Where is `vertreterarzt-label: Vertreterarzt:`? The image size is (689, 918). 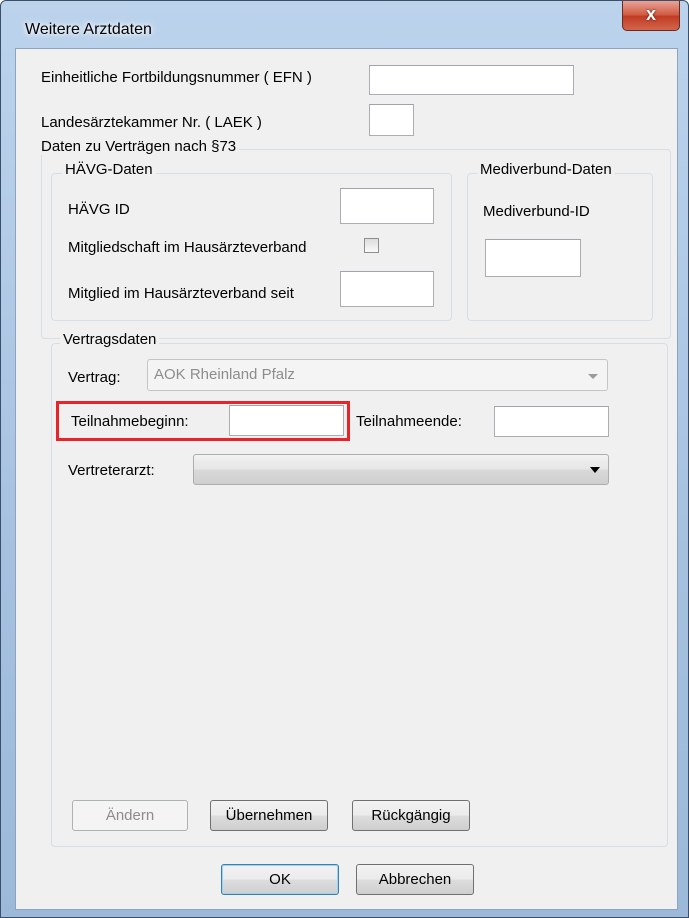
vertreterarzt-label: Vertreterarzt: is located at coordinates (111, 470).